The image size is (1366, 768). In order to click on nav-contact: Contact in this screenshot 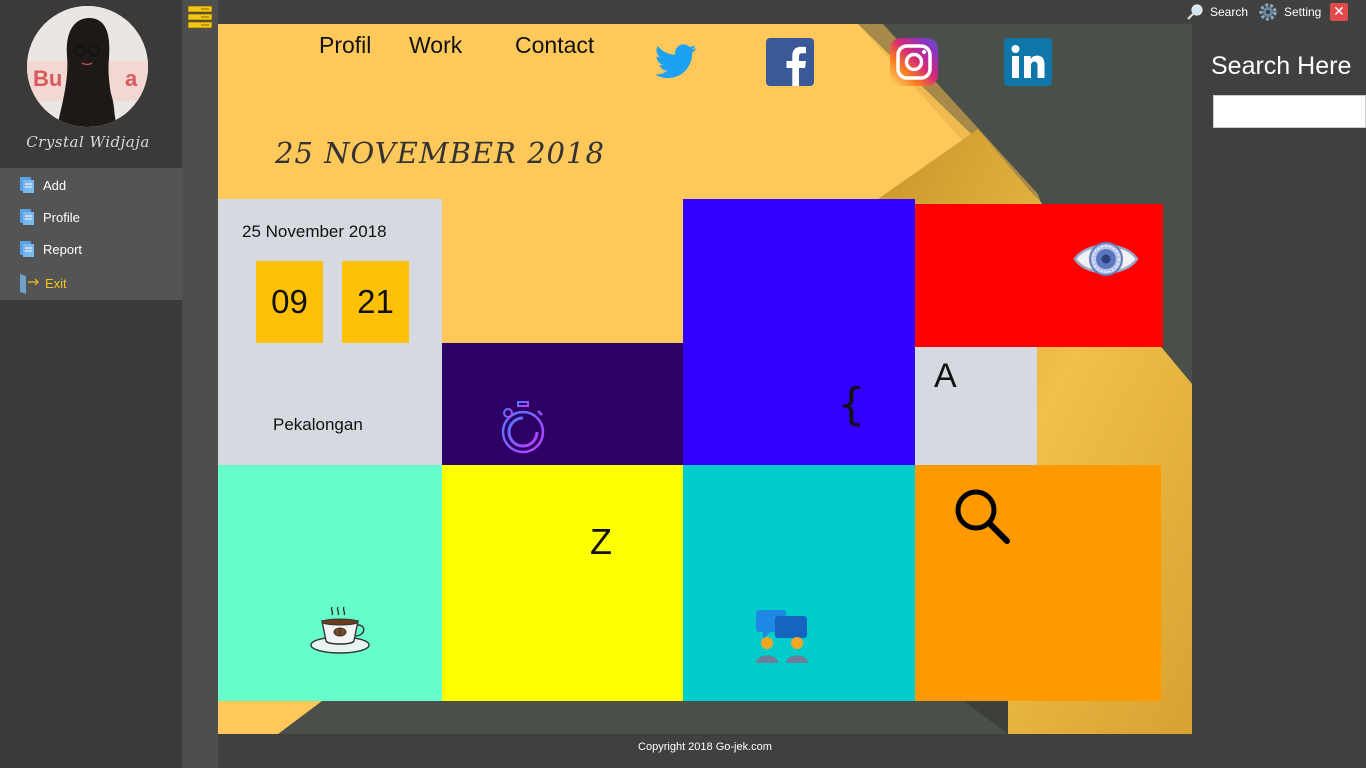, I will do `click(554, 45)`.